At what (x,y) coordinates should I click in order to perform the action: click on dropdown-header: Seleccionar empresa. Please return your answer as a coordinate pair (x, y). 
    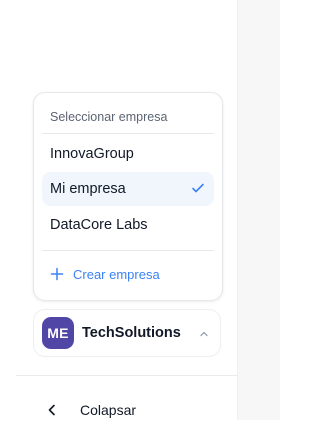
    Looking at the image, I should click on (109, 117).